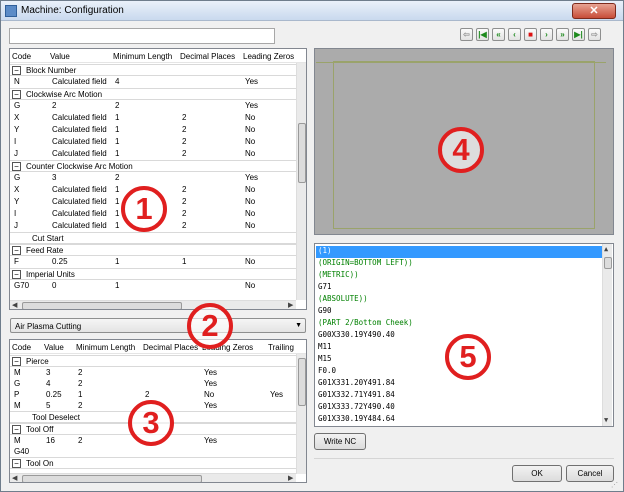  I want to click on codes-horizontal-scrollbar: ◀ ▶, so click(153, 304).